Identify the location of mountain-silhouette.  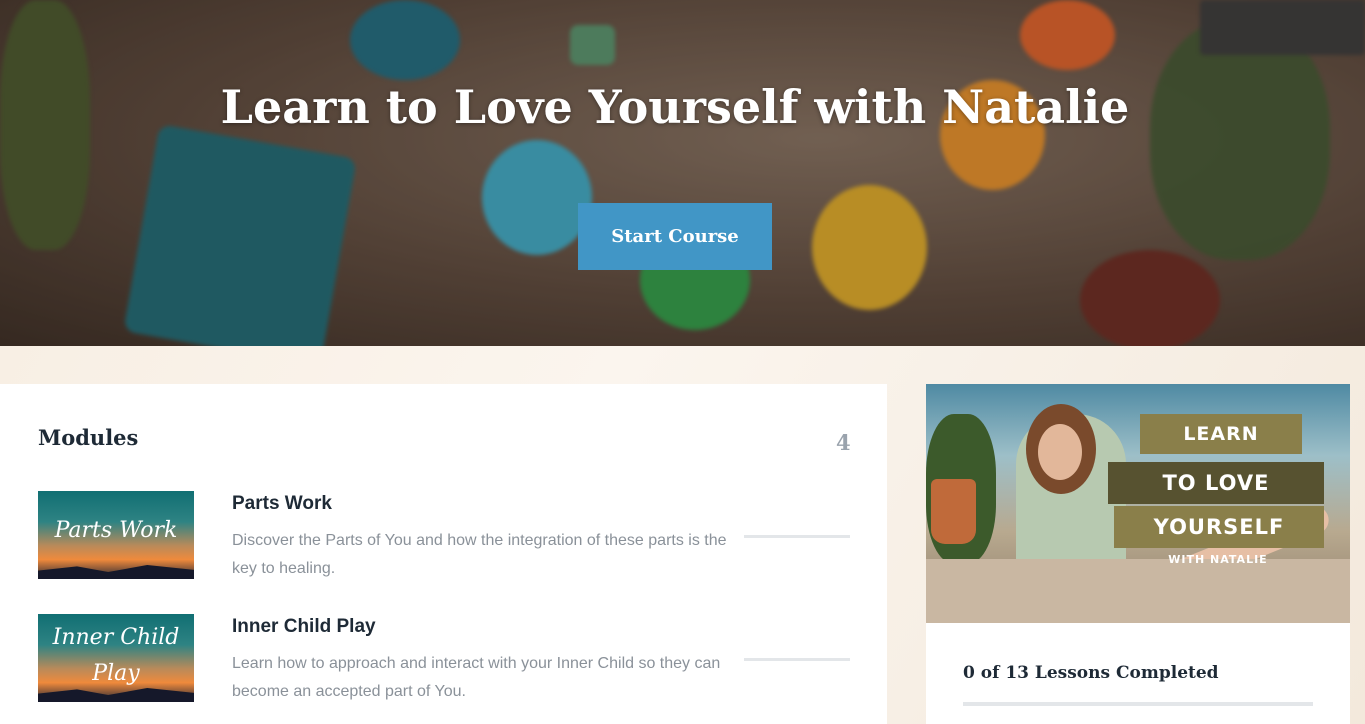
(116, 572).